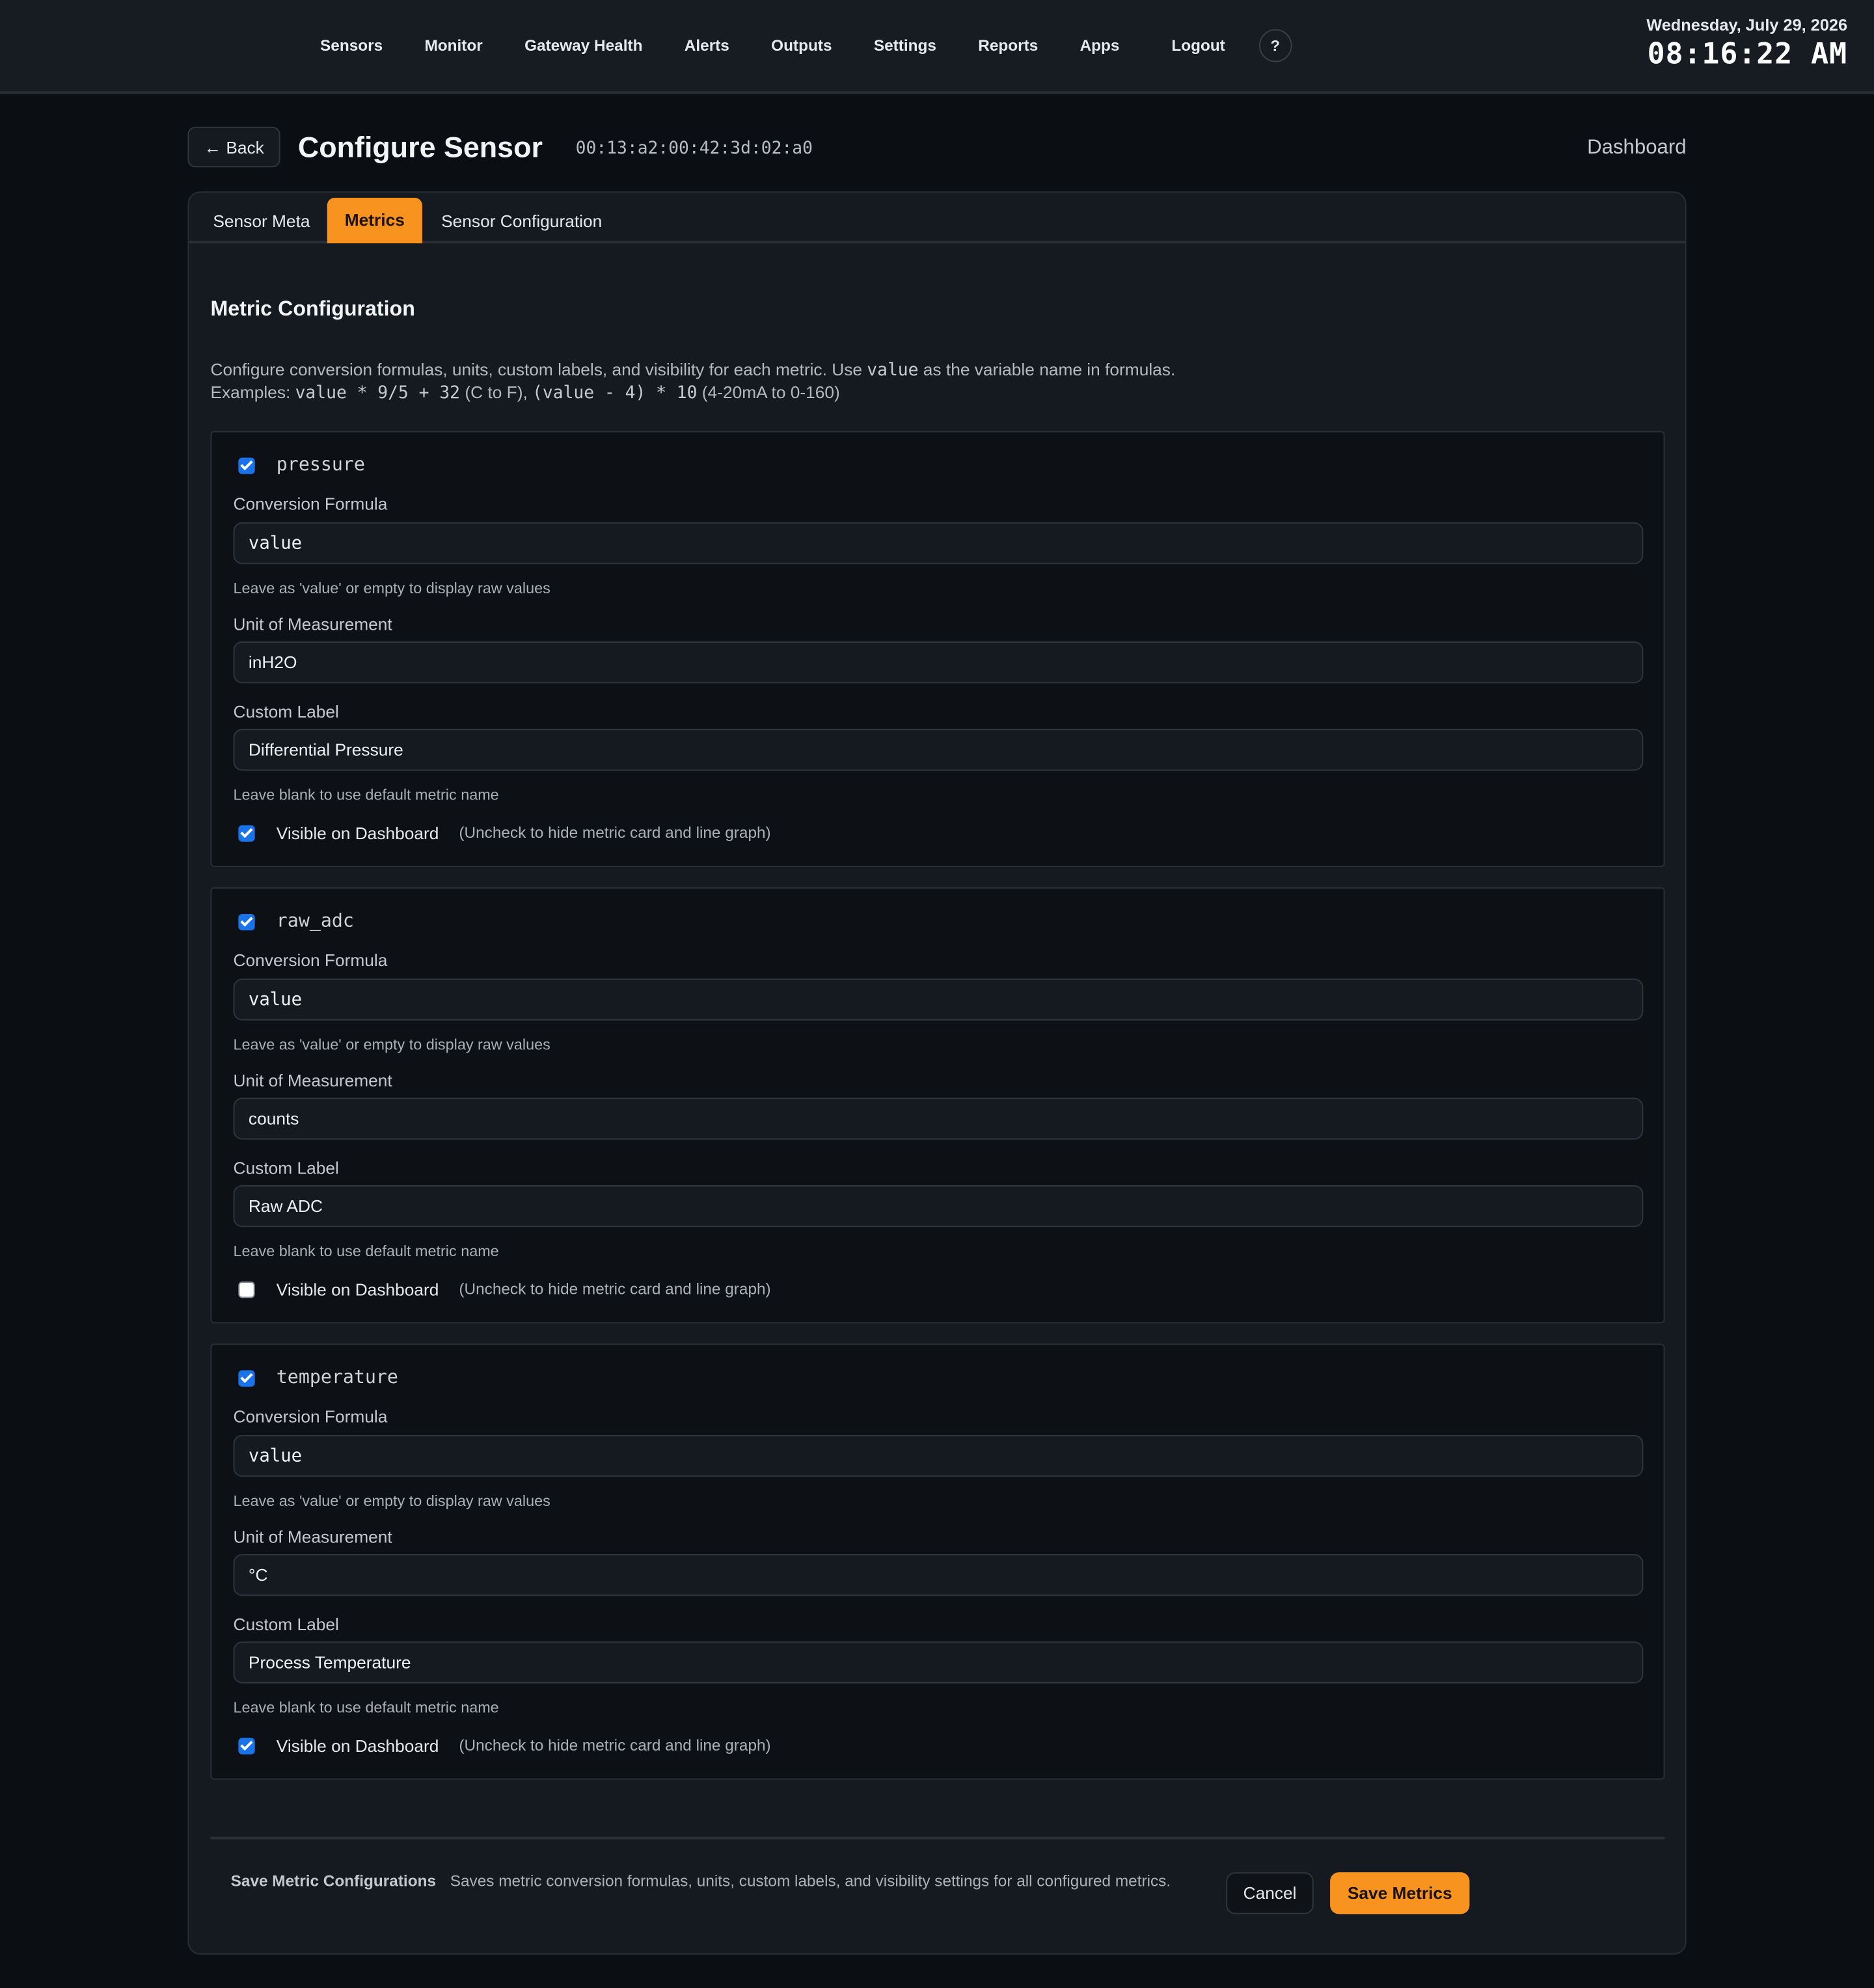  Describe the element at coordinates (1198, 46) in the screenshot. I see `logout-button: Logout` at that location.